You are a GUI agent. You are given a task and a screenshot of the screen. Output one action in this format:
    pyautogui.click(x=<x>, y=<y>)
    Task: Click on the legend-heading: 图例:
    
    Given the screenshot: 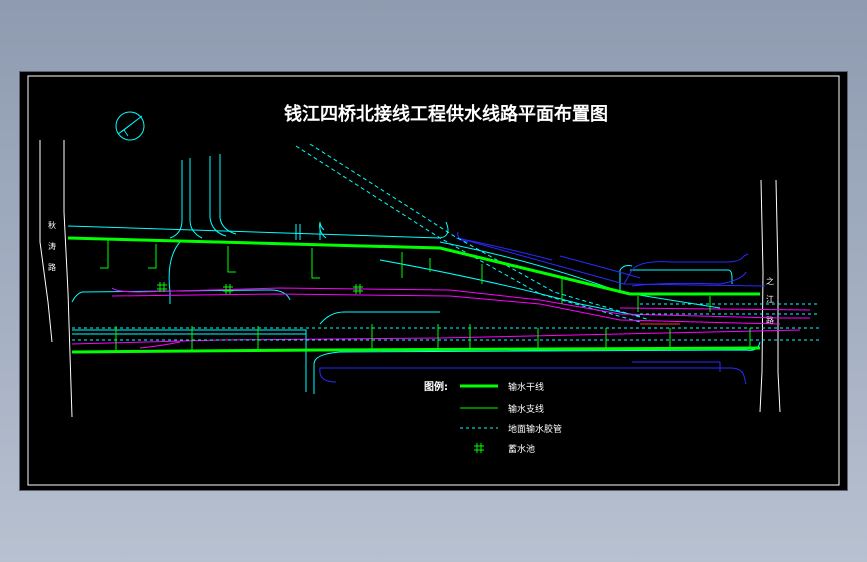 What is the action you would take?
    pyautogui.click(x=436, y=386)
    